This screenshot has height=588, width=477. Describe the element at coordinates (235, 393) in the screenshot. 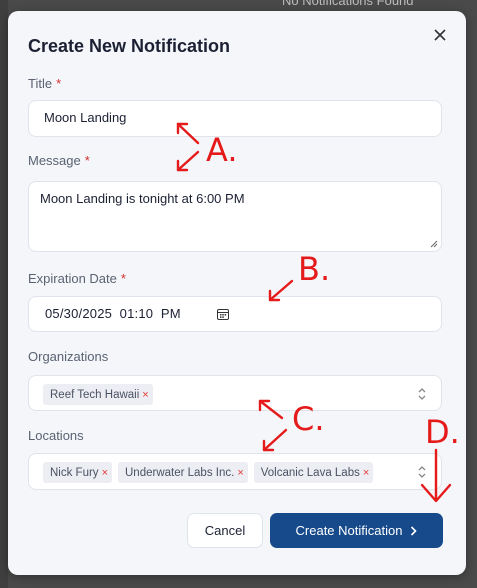

I see `organizations-select: Reef Tech Hawaii ×` at that location.